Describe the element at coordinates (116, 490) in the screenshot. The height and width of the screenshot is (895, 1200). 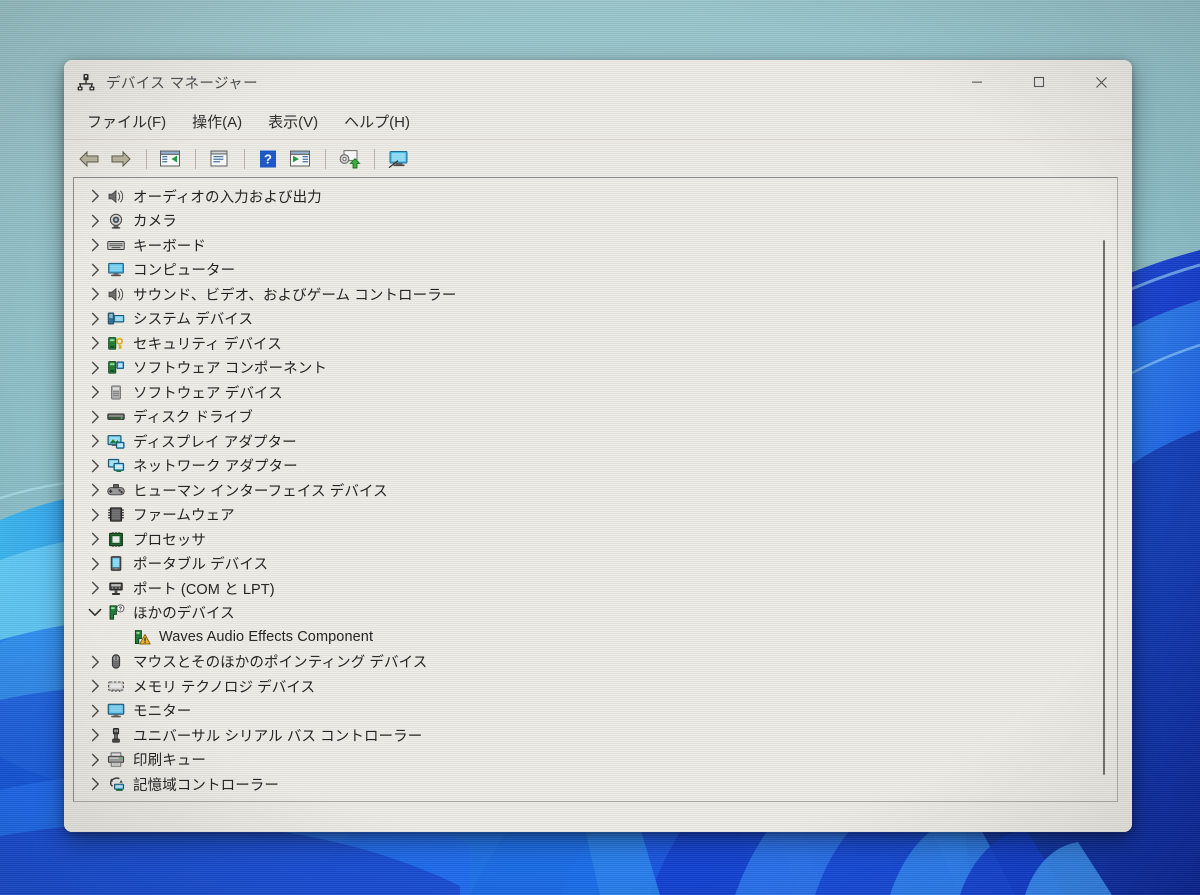
I see `hid-gamepad-icon` at that location.